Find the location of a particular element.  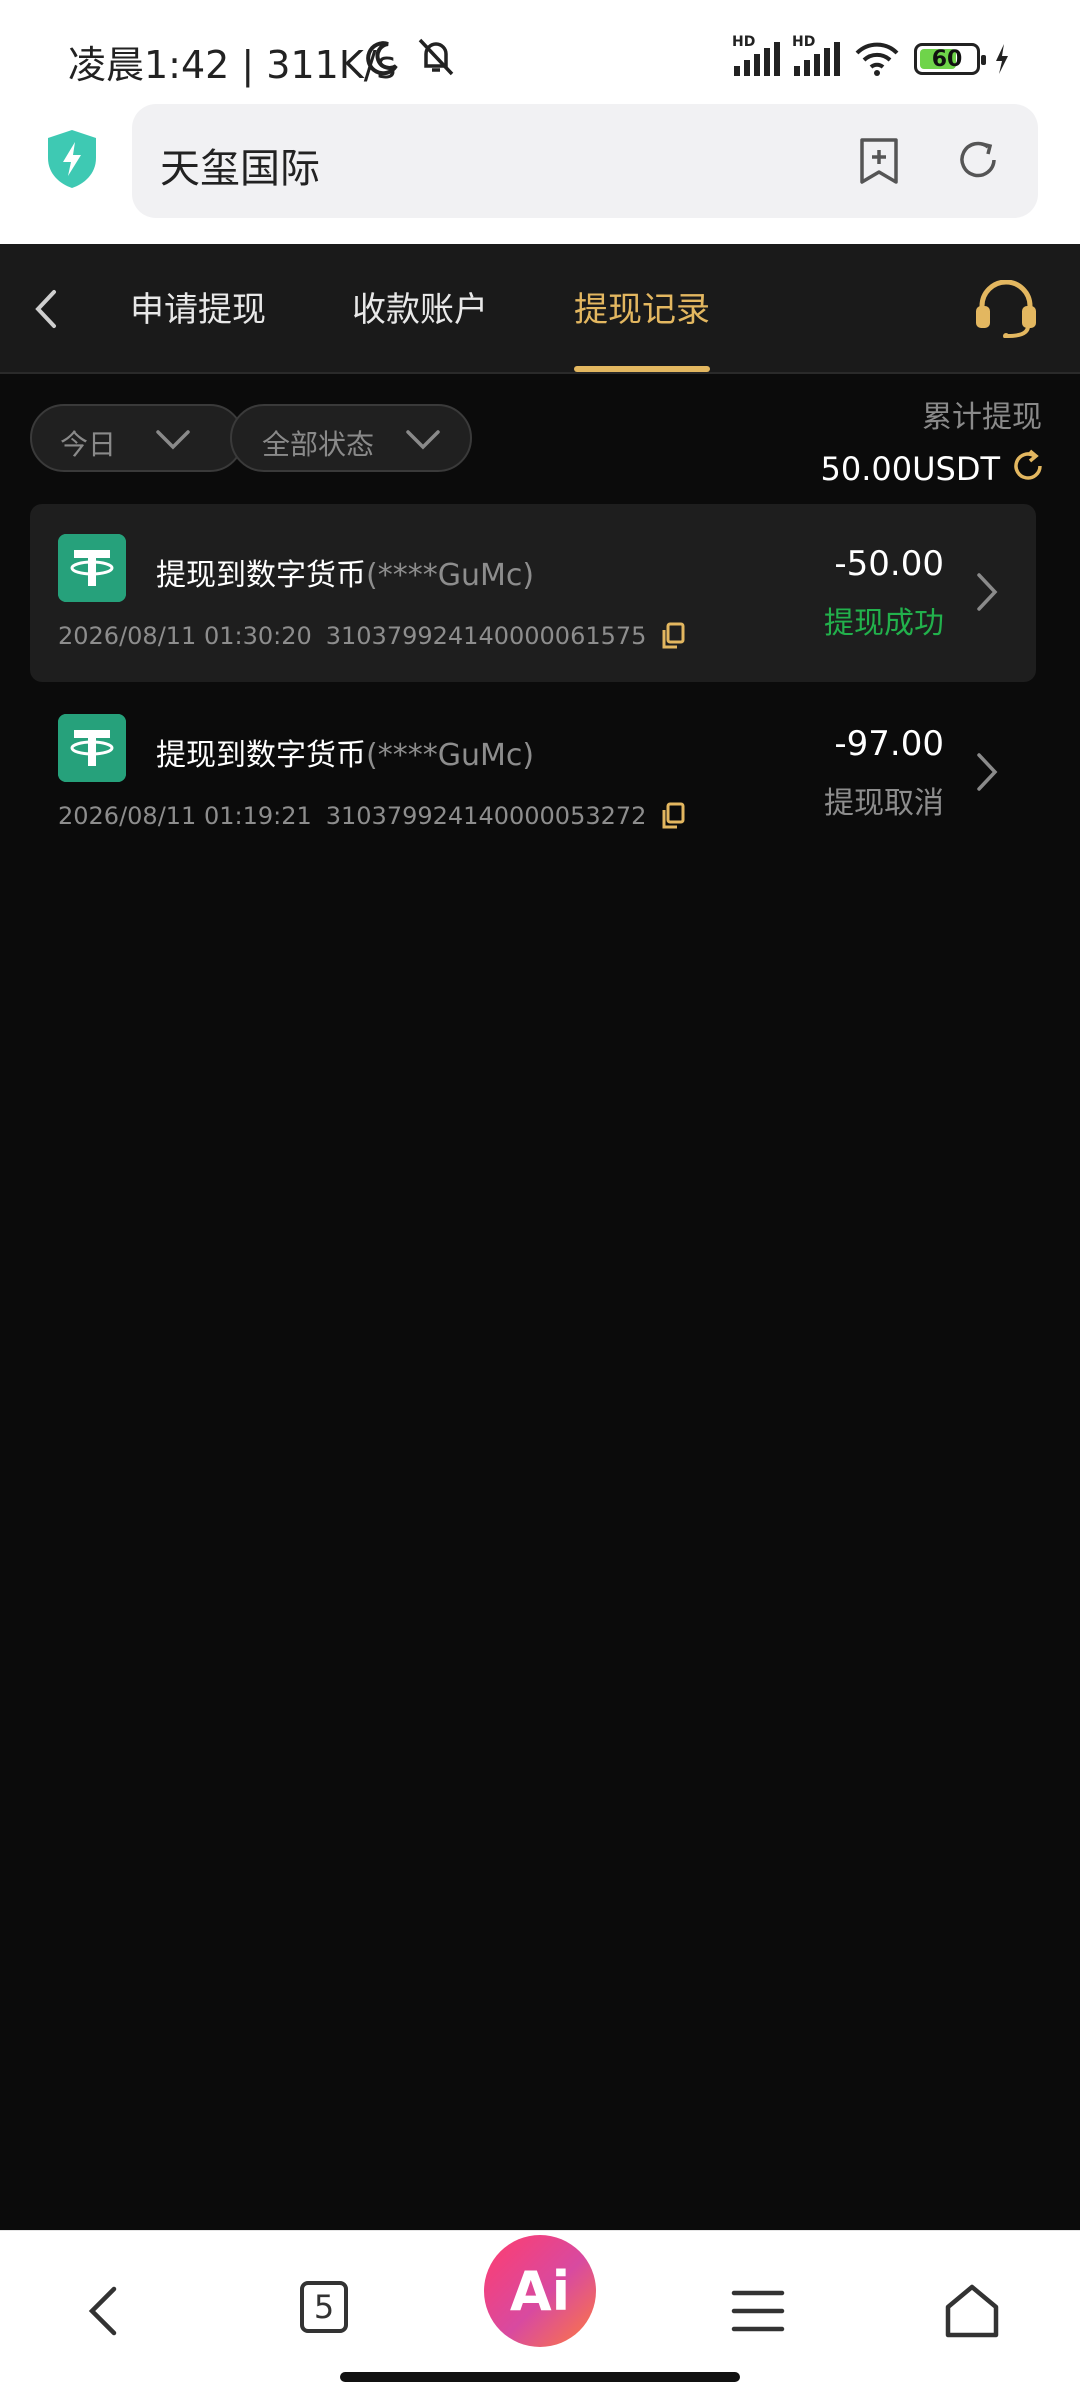

tab-apply-withdraw: 申请提现 is located at coordinates (198, 306).